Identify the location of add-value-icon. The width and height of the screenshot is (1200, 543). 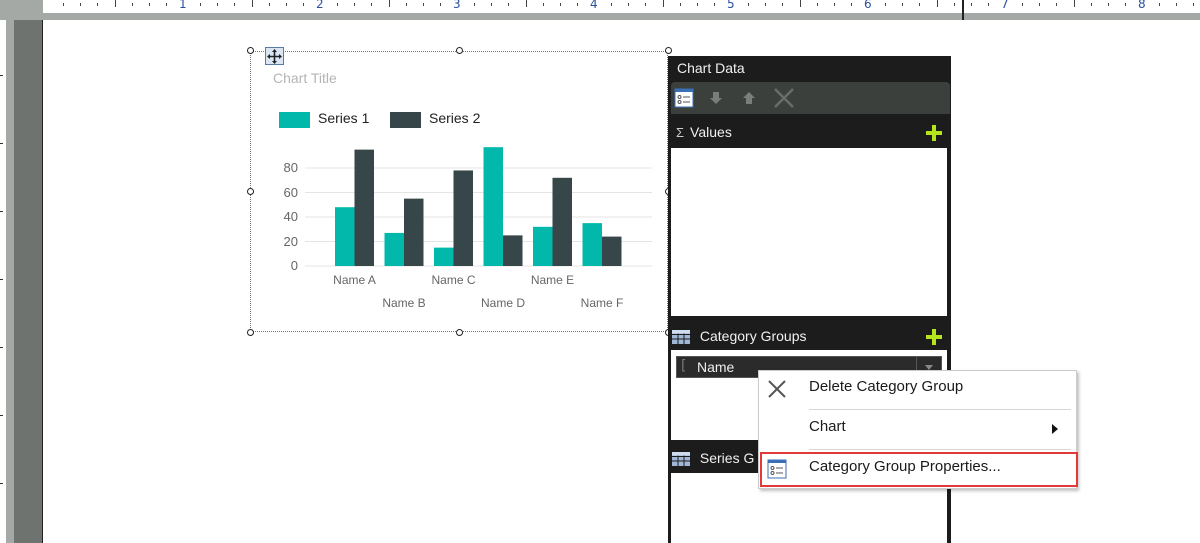
(934, 133).